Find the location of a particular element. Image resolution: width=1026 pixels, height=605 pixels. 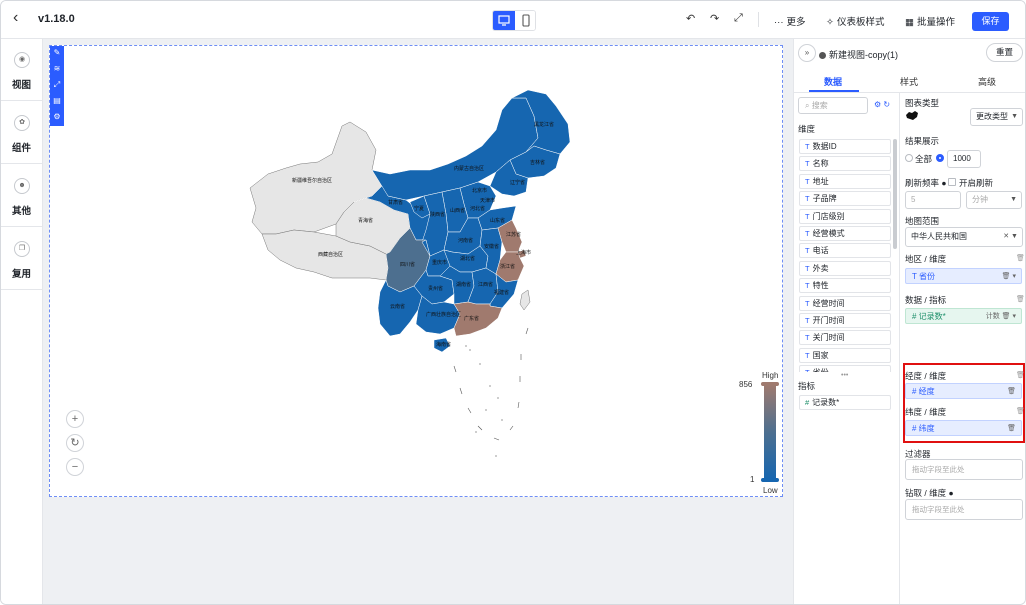

rail-item-view: ◉ 视图 is located at coordinates (21, 70).